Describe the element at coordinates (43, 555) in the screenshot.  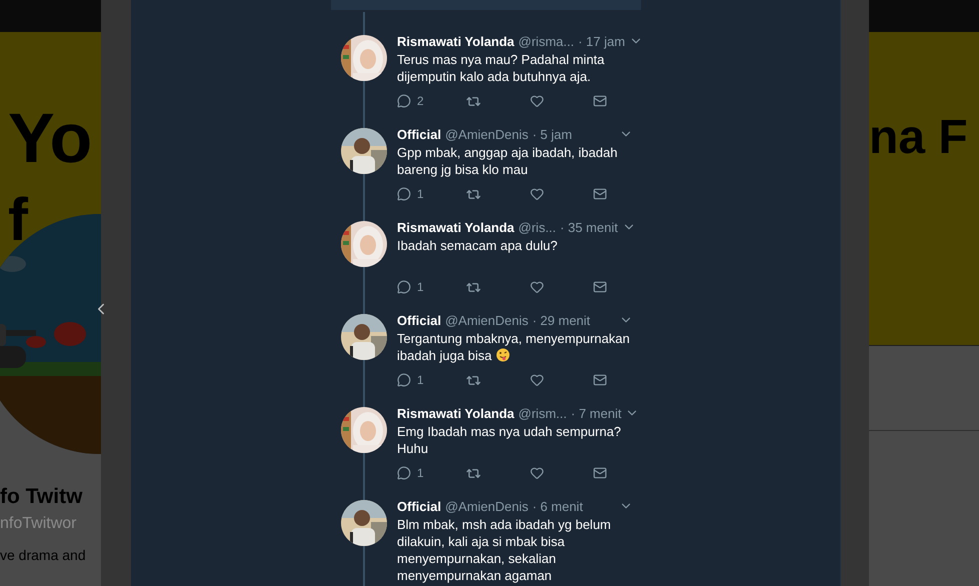
I see `profile-bio: ve drama and` at that location.